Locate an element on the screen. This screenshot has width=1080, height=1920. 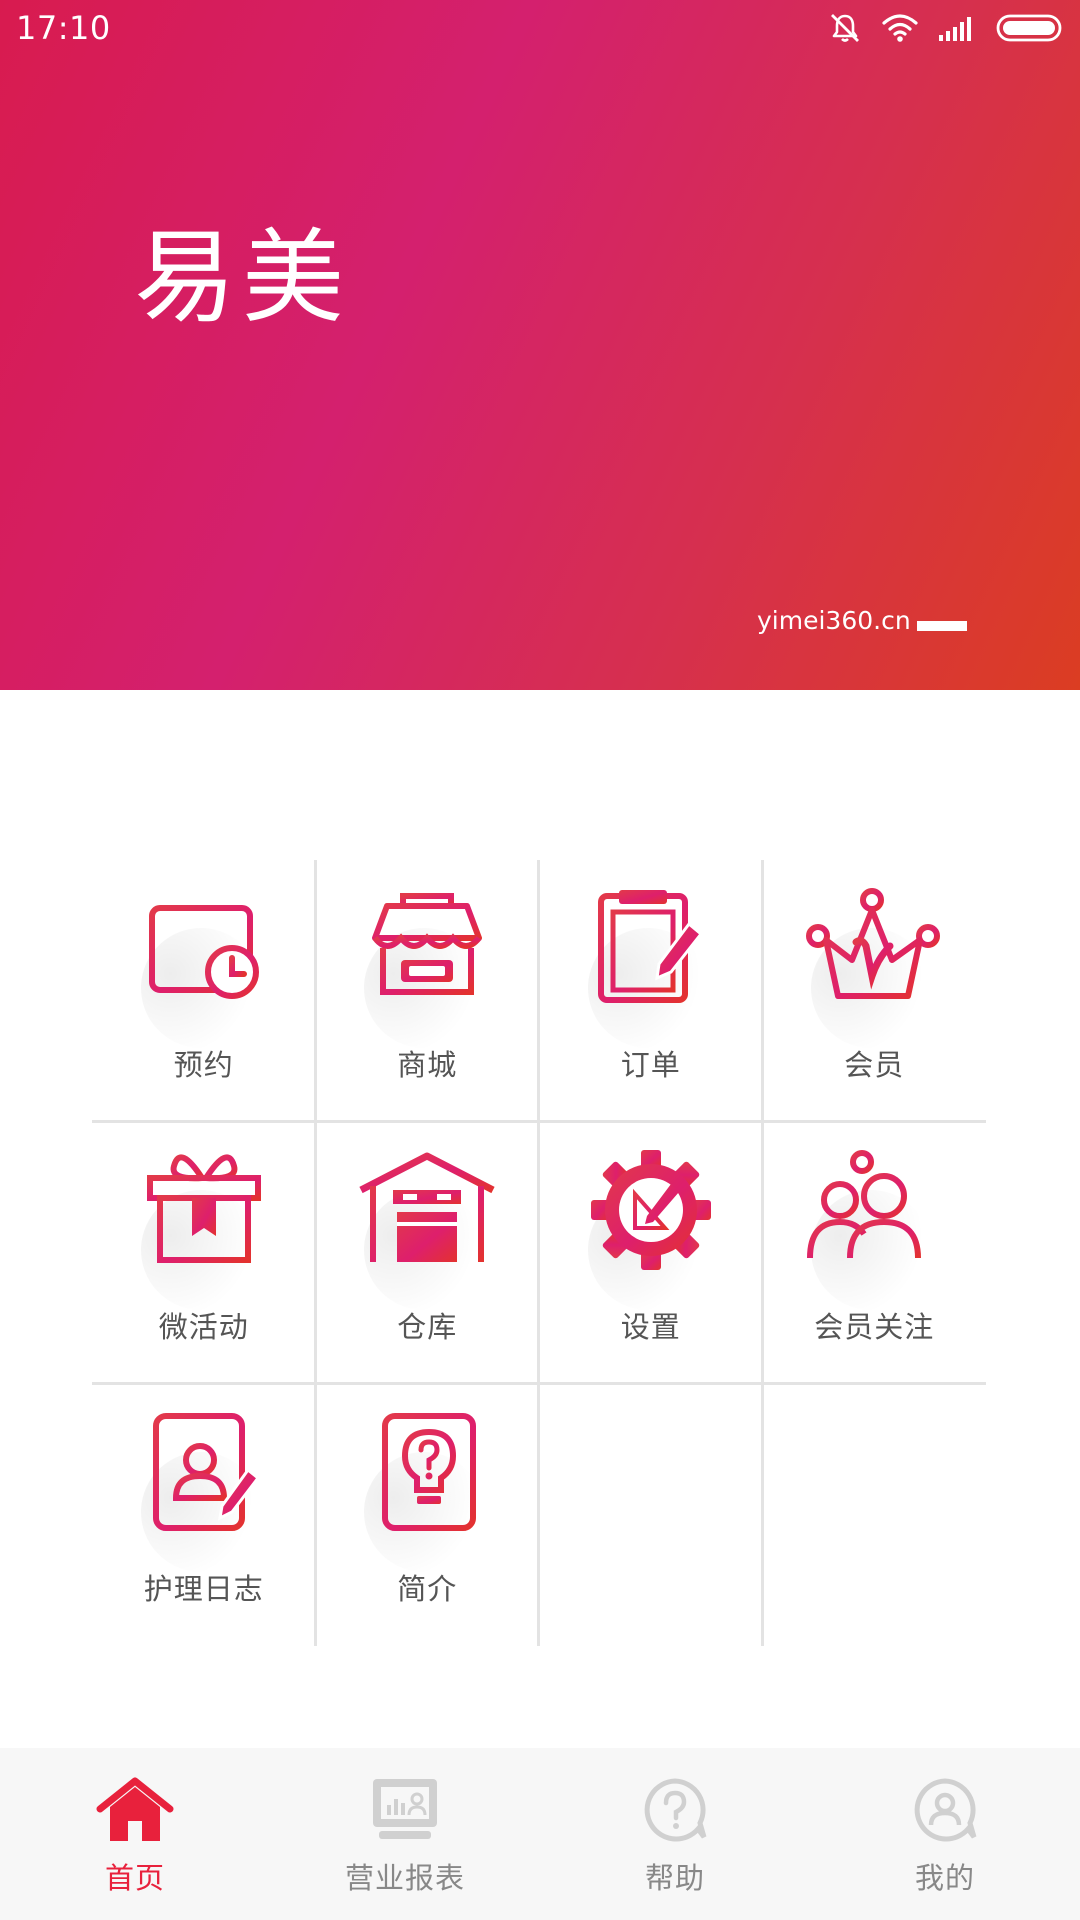
status-icons is located at coordinates (946, 28).